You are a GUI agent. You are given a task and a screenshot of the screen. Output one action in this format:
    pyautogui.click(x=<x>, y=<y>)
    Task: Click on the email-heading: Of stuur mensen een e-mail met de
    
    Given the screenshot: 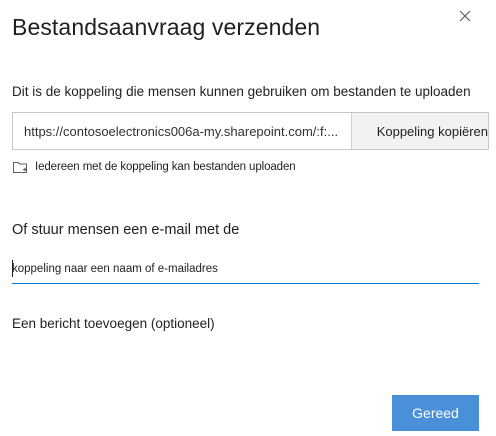 What is the action you would take?
    pyautogui.click(x=126, y=230)
    